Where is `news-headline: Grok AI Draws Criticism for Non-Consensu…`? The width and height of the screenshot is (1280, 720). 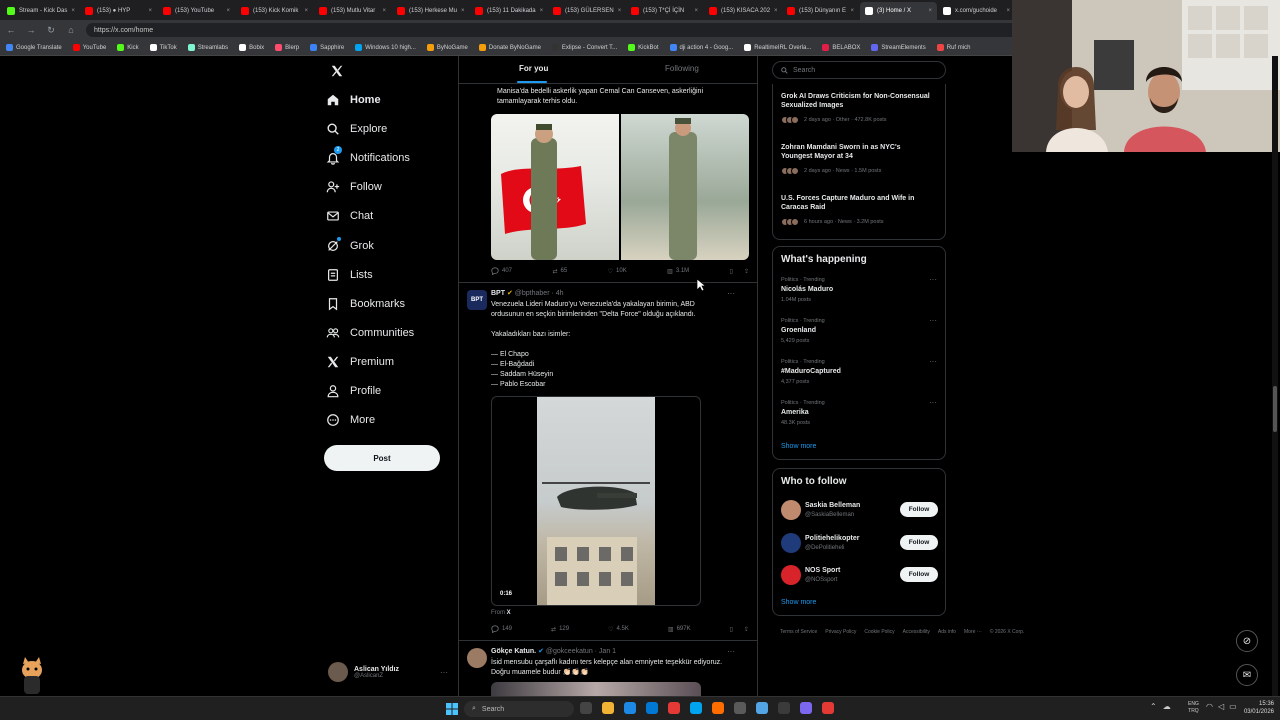 news-headline: Grok AI Draws Criticism for Non-Consensu… is located at coordinates (856, 101).